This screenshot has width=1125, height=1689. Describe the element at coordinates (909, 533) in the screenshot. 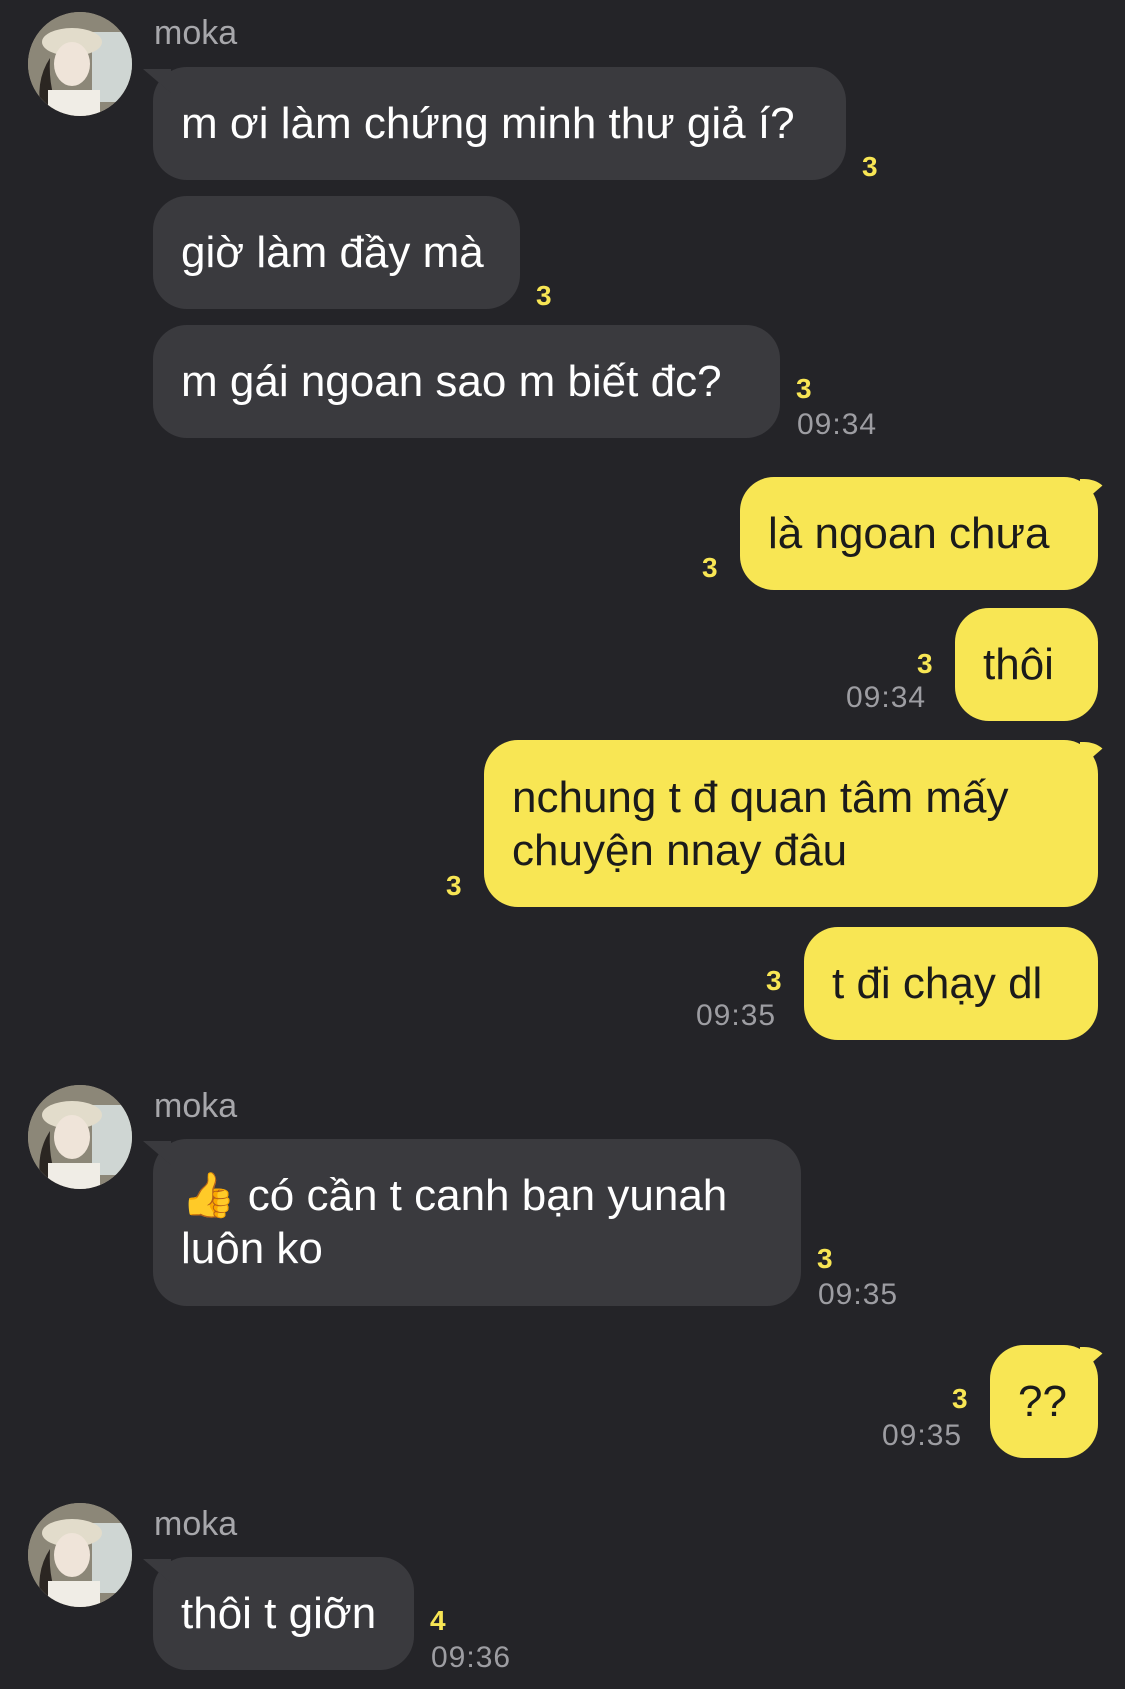

I see `message-text: là ngoan chưa` at that location.